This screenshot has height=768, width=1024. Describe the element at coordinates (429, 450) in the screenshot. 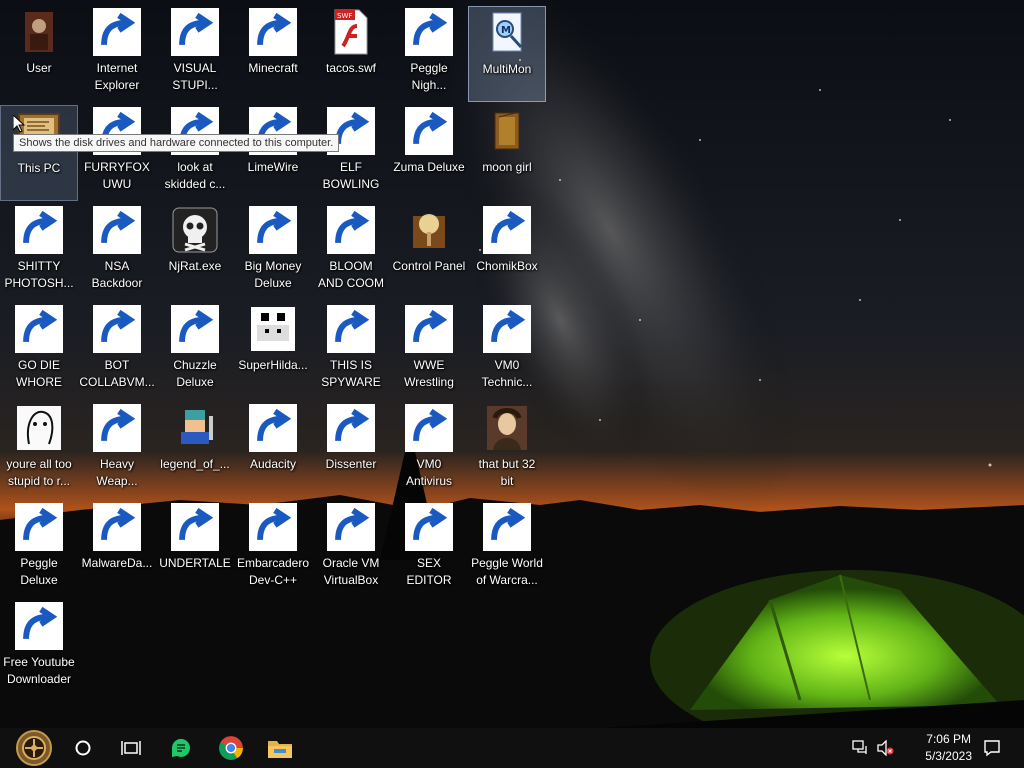

I see `desktop-icon-vm0-antivirus: VM0 Antivirus` at that location.